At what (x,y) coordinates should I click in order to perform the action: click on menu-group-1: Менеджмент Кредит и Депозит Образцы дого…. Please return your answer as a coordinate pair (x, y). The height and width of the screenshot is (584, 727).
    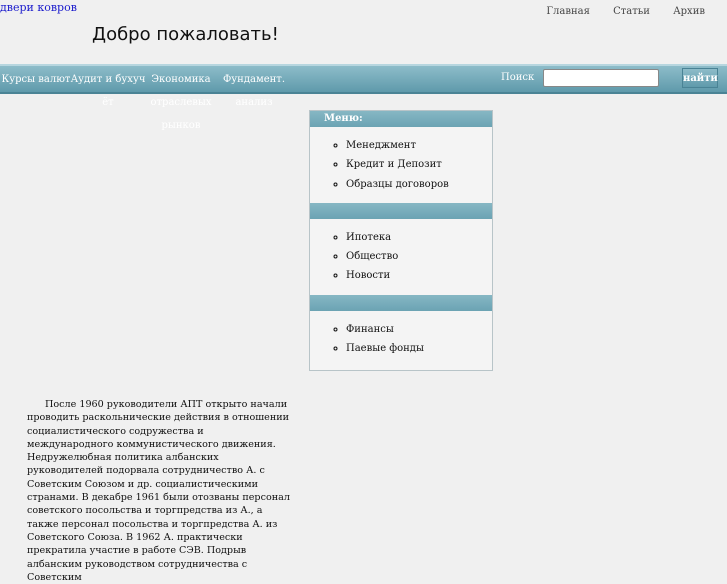
    Looking at the image, I should click on (401, 165).